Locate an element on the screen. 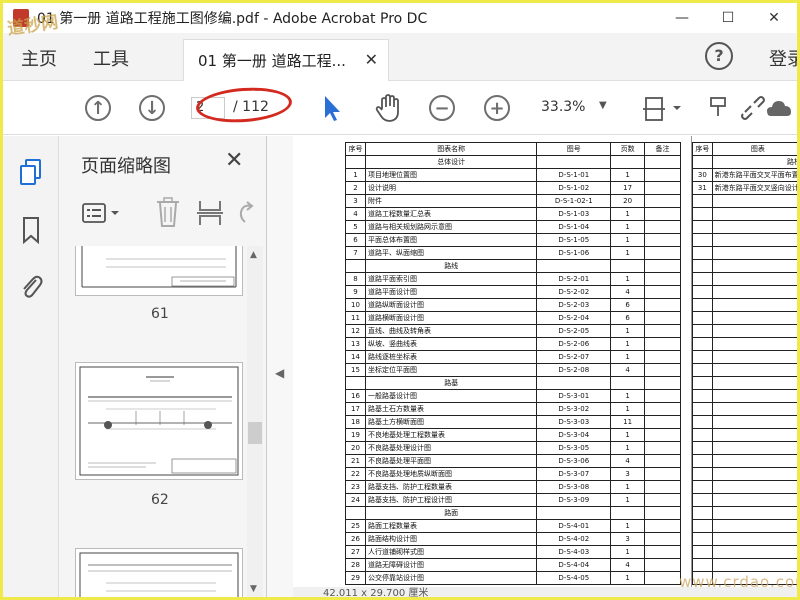 The height and width of the screenshot is (600, 800). table-row: 21 不良路基处理平面图 D-S-3-06 4 is located at coordinates (513, 461).